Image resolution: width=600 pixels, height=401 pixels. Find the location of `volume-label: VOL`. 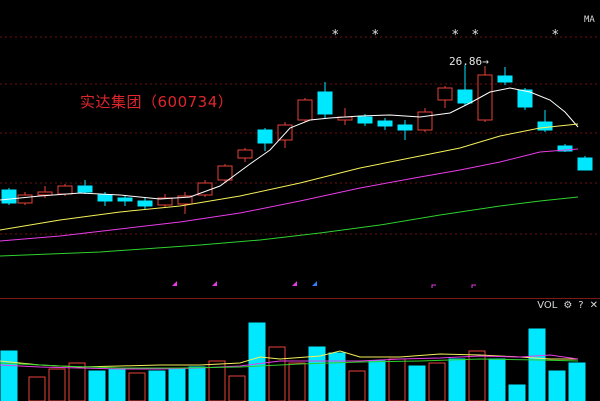

volume-label: VOL is located at coordinates (547, 305).